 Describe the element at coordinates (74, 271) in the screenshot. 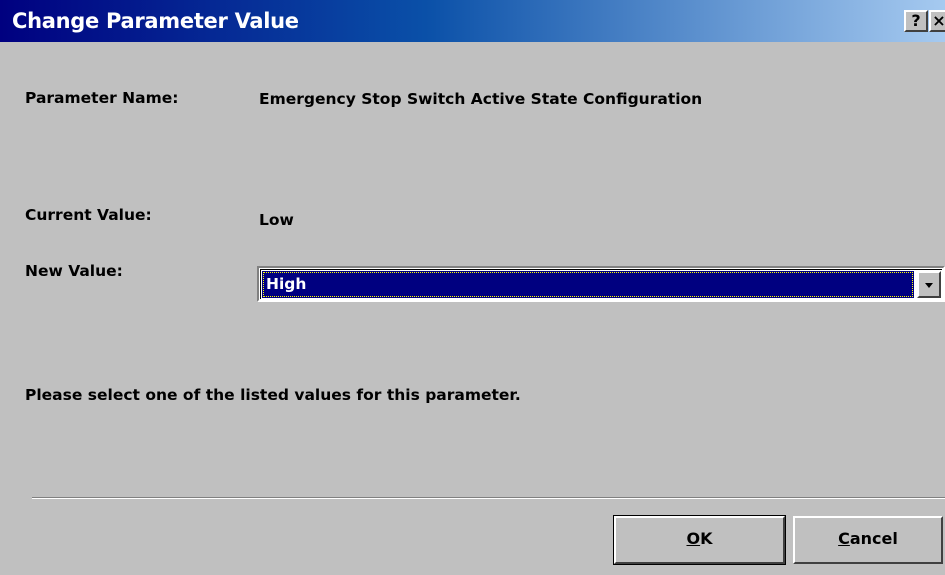

I see `new-value-label: New Value:` at that location.